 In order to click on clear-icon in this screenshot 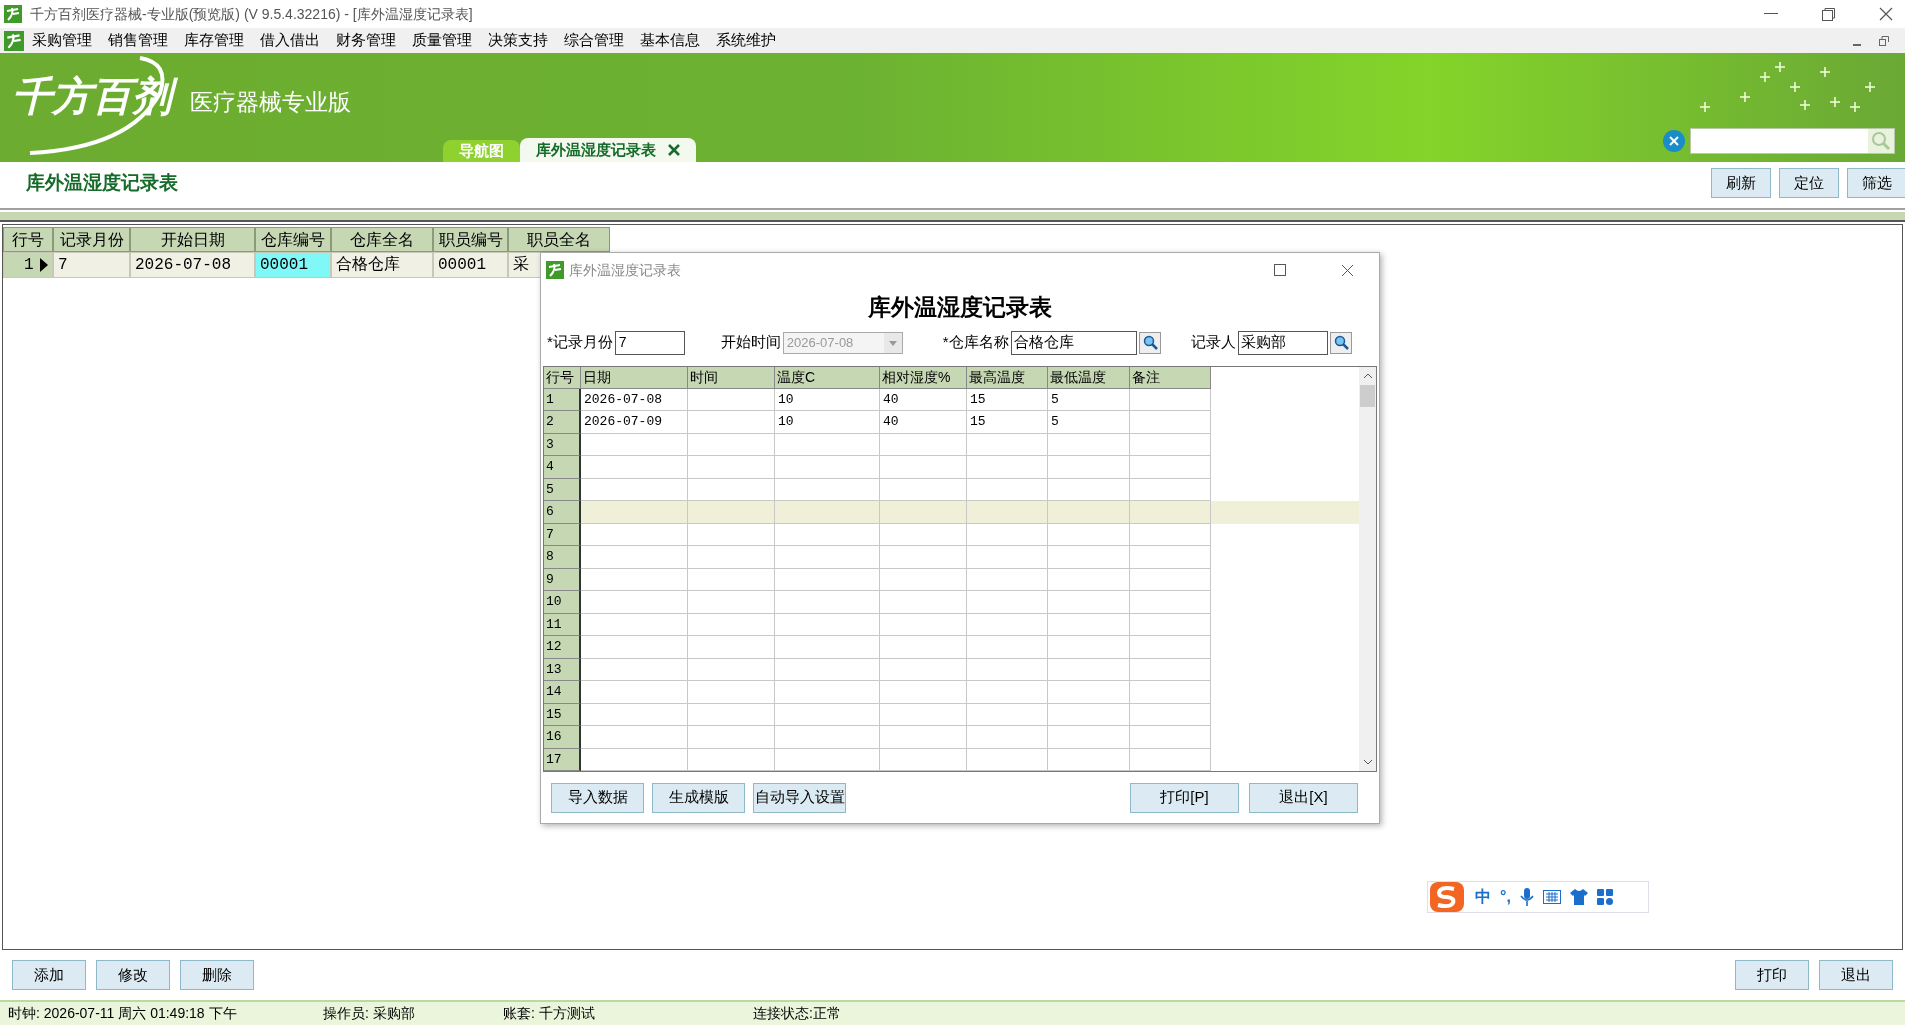, I will do `click(1674, 141)`.